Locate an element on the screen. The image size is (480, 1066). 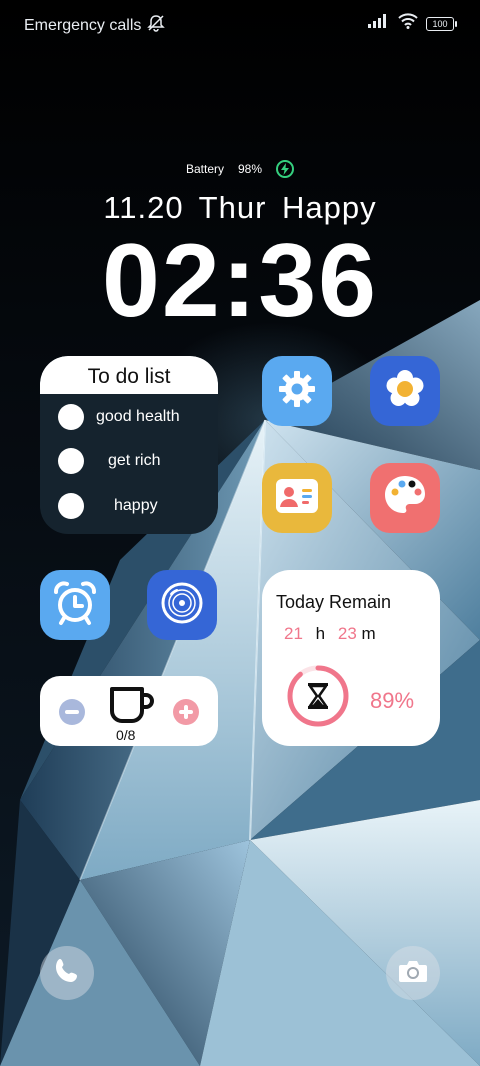
gallery-app is located at coordinates (405, 391).